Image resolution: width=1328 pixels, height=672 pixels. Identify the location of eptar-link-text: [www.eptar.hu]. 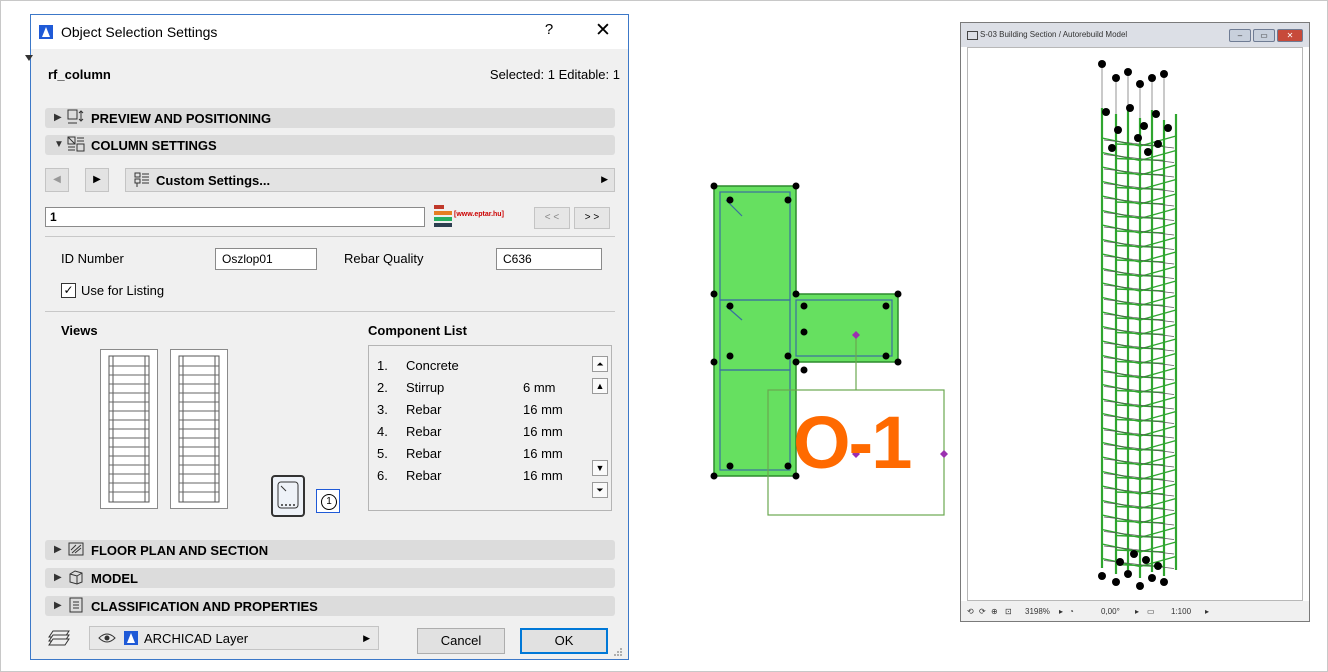
(479, 214).